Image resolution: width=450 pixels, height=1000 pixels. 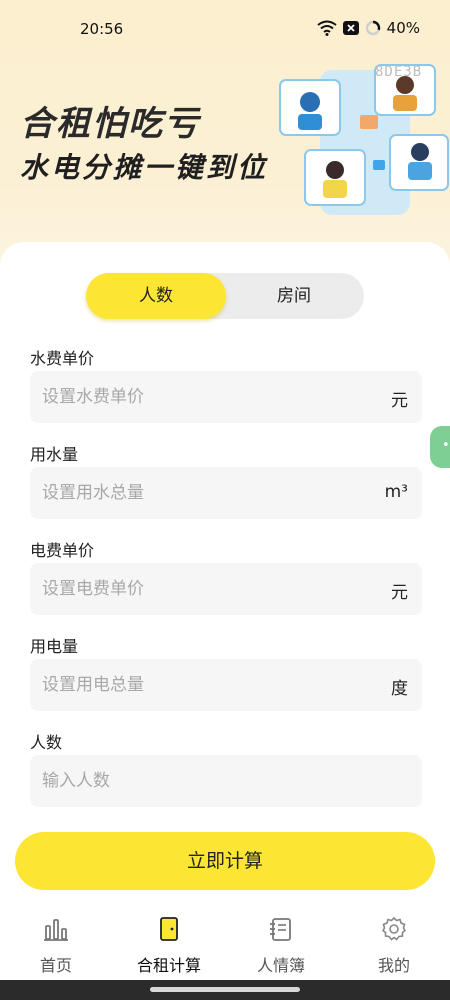 What do you see at coordinates (394, 928) in the screenshot?
I see `gear-icon` at bounding box center [394, 928].